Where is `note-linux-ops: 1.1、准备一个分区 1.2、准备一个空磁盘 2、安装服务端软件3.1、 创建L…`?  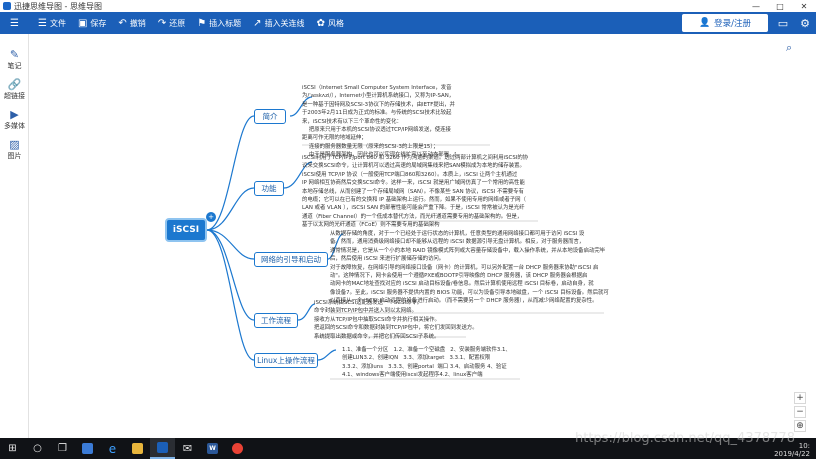 note-linux-ops: 1.1、准备一个分区 1.2、准备一个空磁盘 2、安装服务端软件3.1、 创建L… is located at coordinates (426, 363).